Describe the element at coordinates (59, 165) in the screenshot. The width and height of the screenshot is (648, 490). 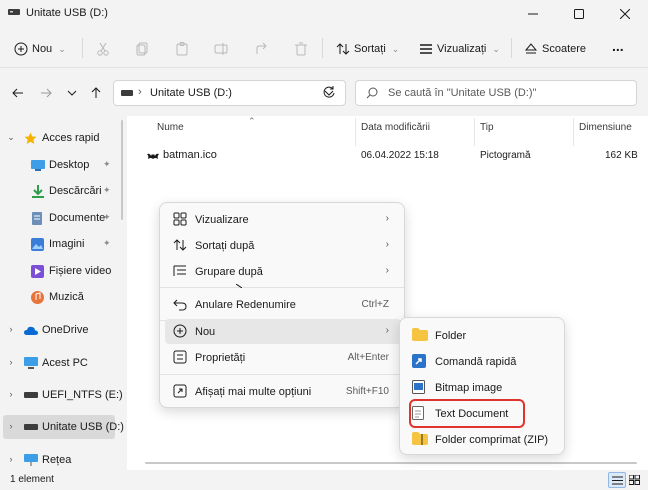
I see `nav-item-desktop: Desktop ✦` at that location.